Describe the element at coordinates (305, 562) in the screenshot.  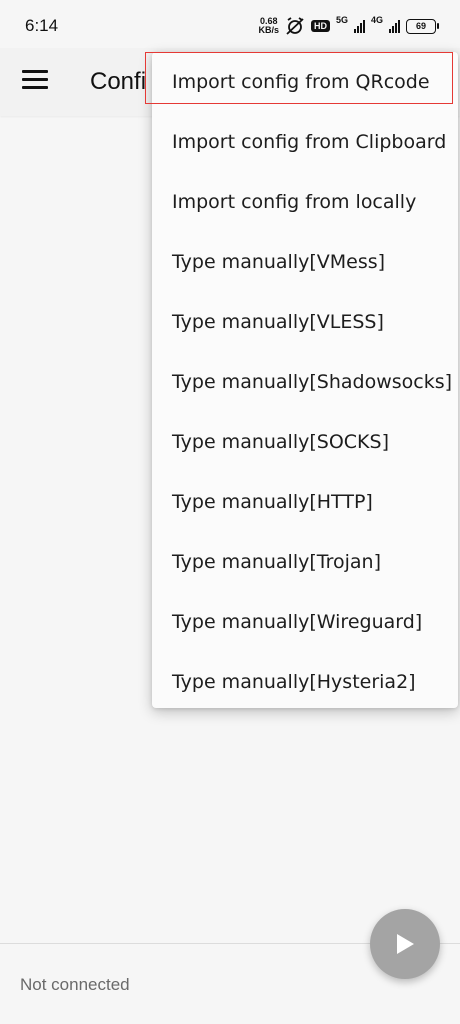
I see `menu-item-type-trojan: Type manually[Trojan]` at that location.